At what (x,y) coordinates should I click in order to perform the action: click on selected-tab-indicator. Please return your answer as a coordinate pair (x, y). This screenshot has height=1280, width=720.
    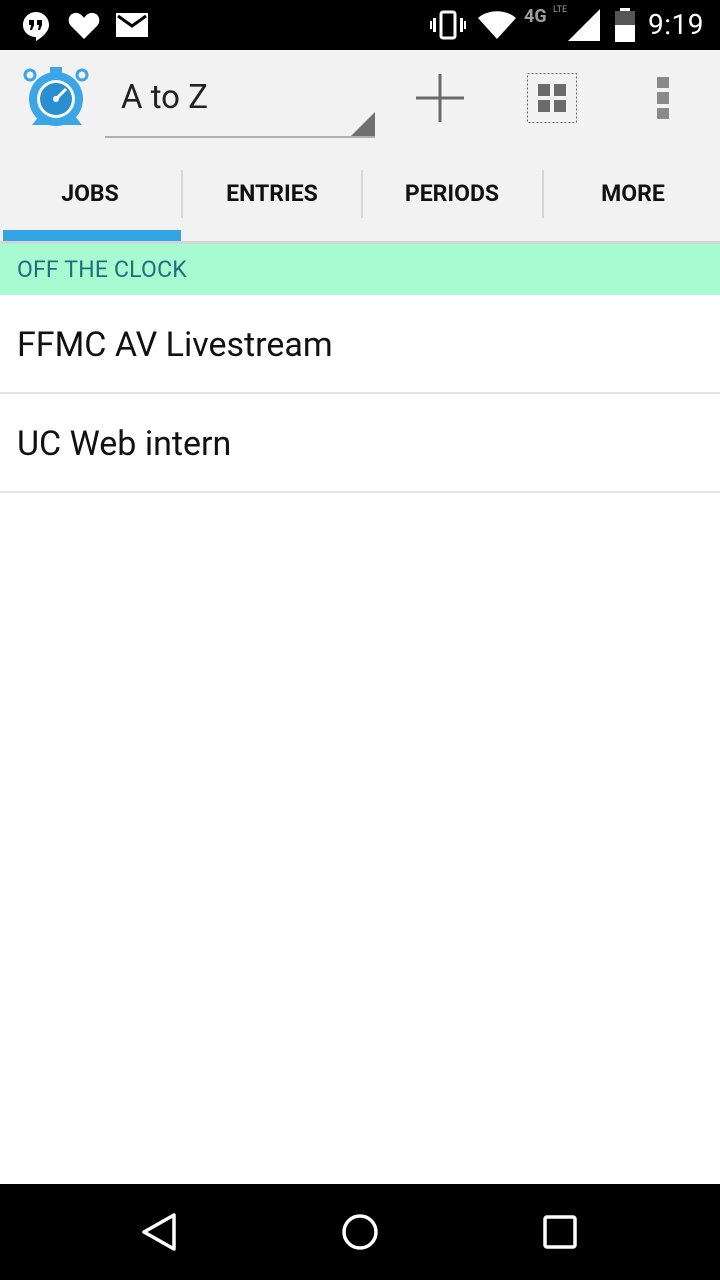
    Looking at the image, I should click on (92, 235).